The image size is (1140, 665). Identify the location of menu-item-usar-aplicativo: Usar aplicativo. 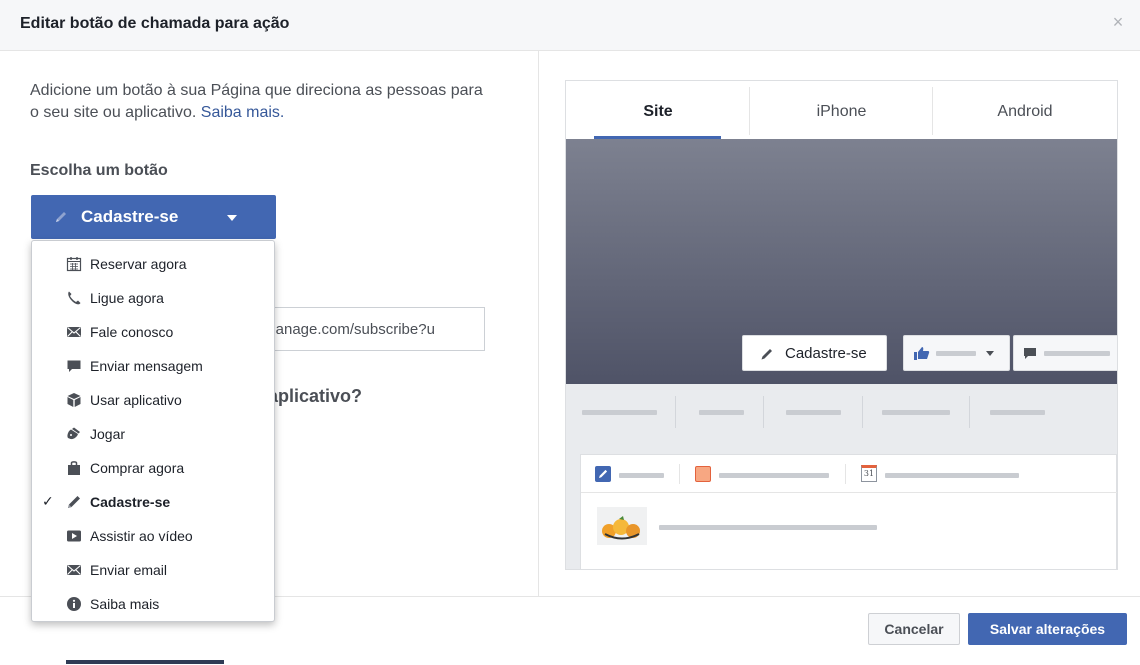
(153, 401).